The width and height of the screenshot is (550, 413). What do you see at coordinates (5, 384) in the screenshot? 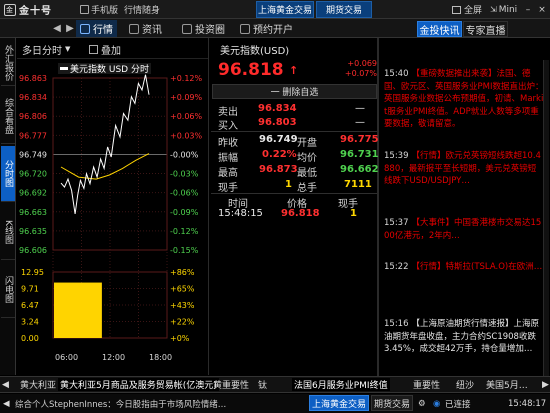
I see `bottom-tabs-left-arrow: ◀` at bounding box center [5, 384].